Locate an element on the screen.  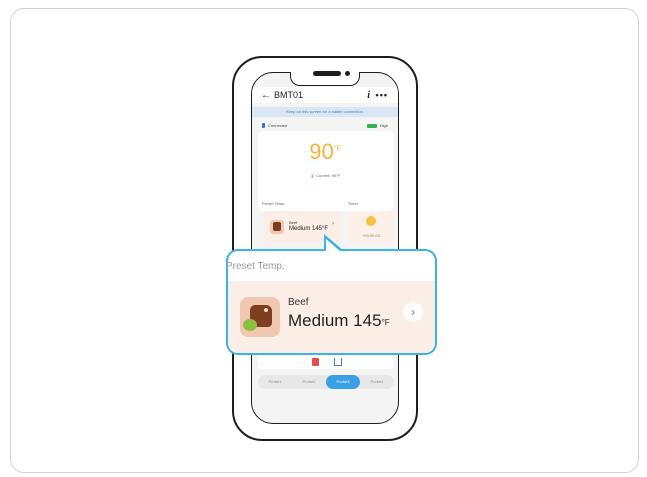
callout-food: Beef is located at coordinates (298, 302).